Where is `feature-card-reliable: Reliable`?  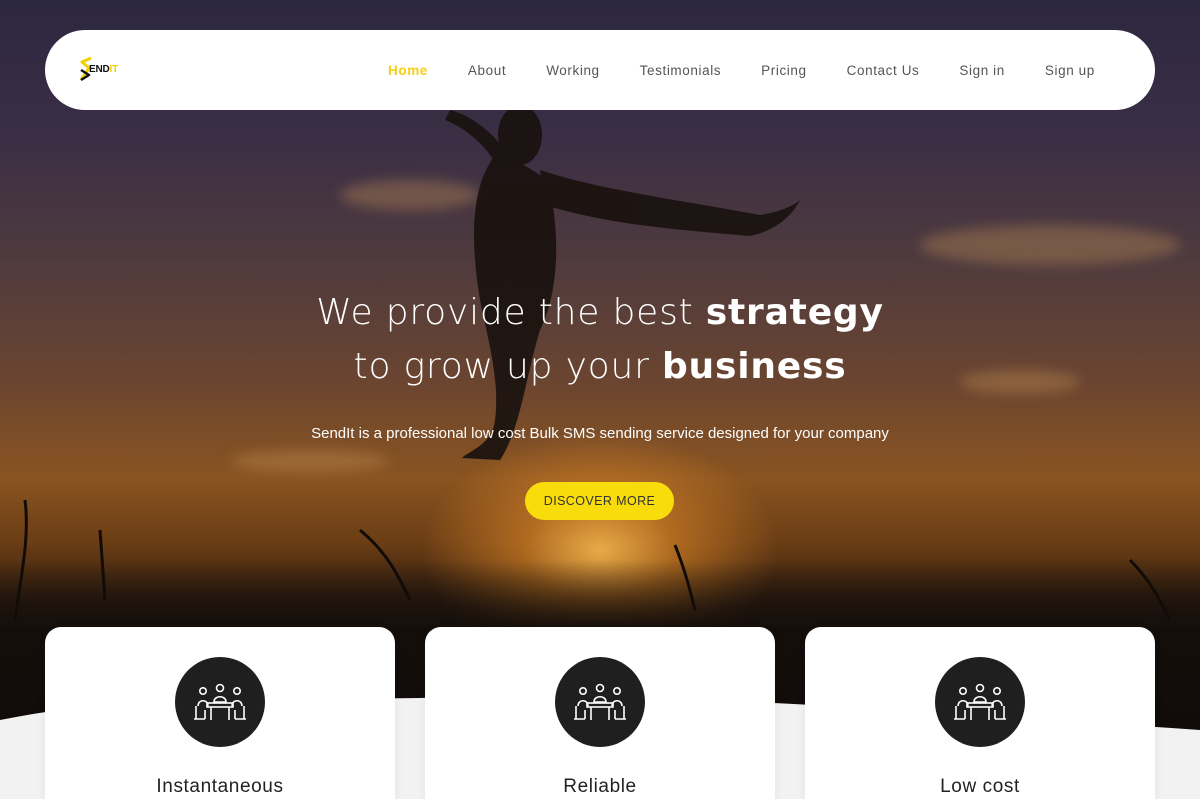
feature-card-reliable: Reliable is located at coordinates (600, 713).